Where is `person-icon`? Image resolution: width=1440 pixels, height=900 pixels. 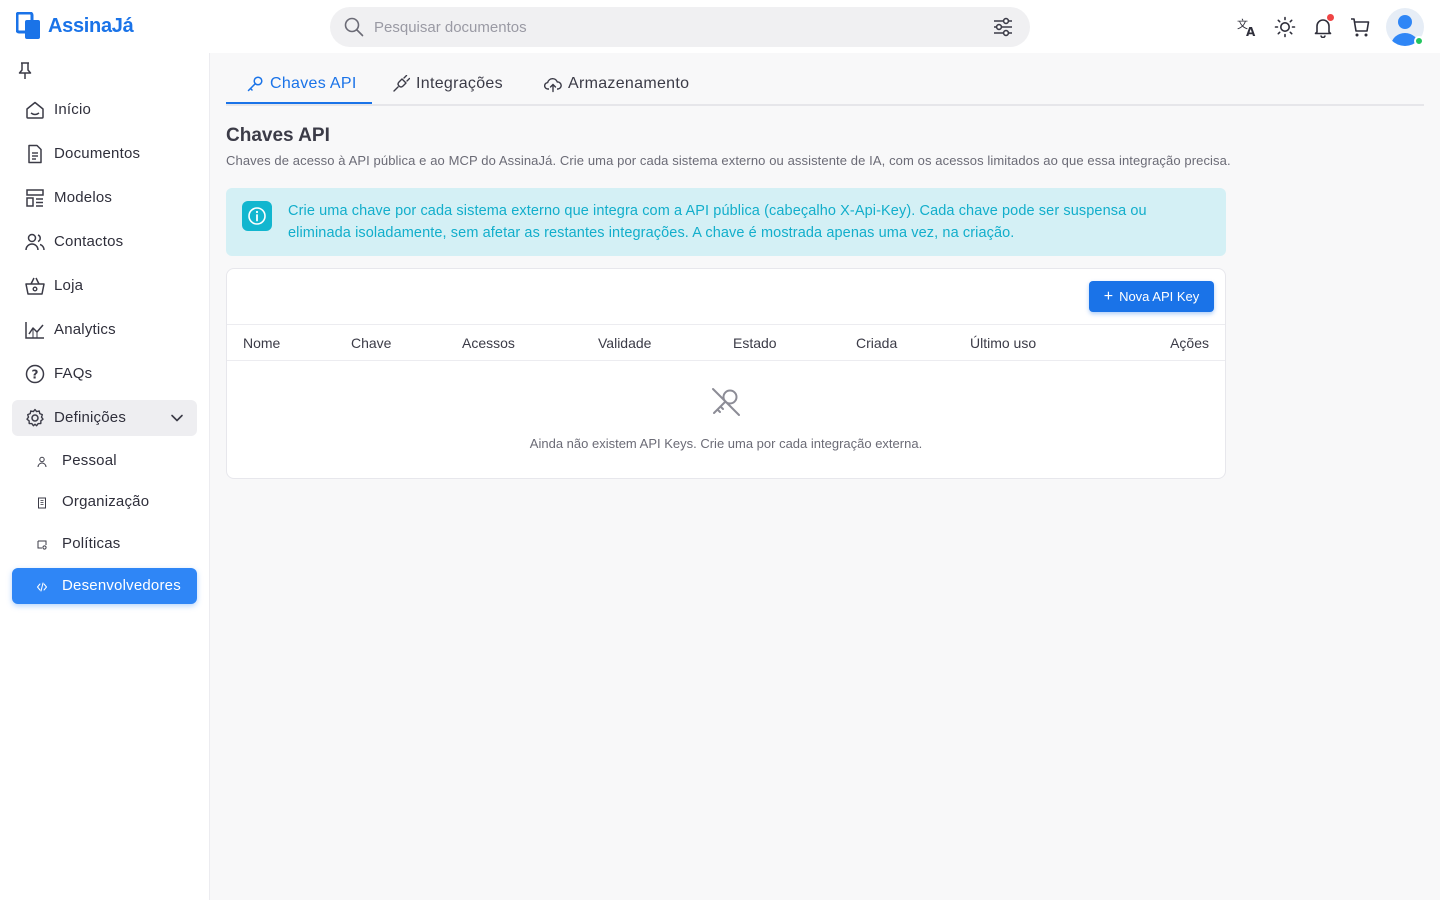
person-icon is located at coordinates (42, 462).